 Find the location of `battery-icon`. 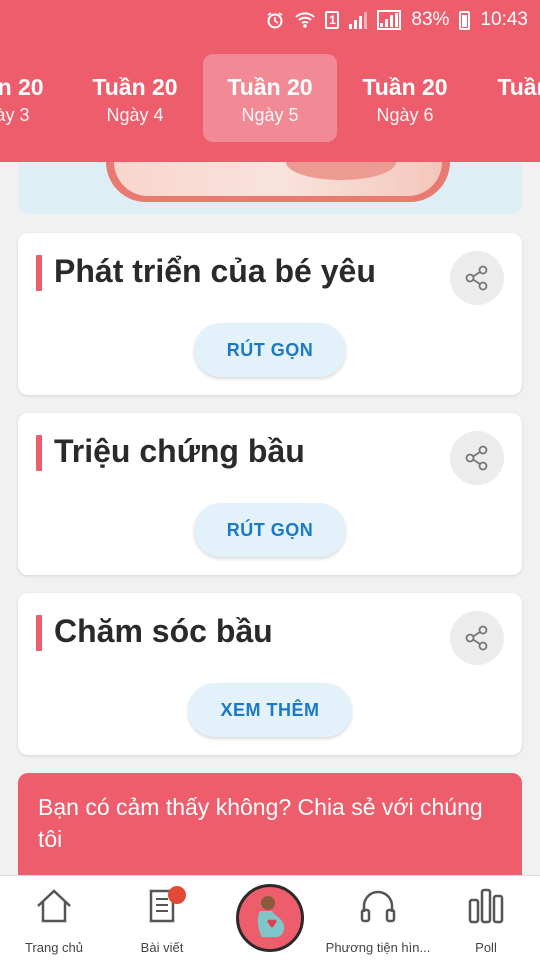

battery-icon is located at coordinates (465, 20).